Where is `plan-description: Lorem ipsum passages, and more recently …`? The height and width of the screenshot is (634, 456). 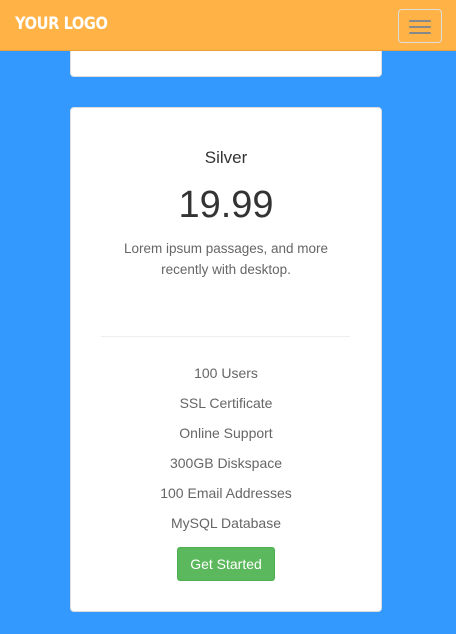
plan-description: Lorem ipsum passages, and more recently … is located at coordinates (226, 259).